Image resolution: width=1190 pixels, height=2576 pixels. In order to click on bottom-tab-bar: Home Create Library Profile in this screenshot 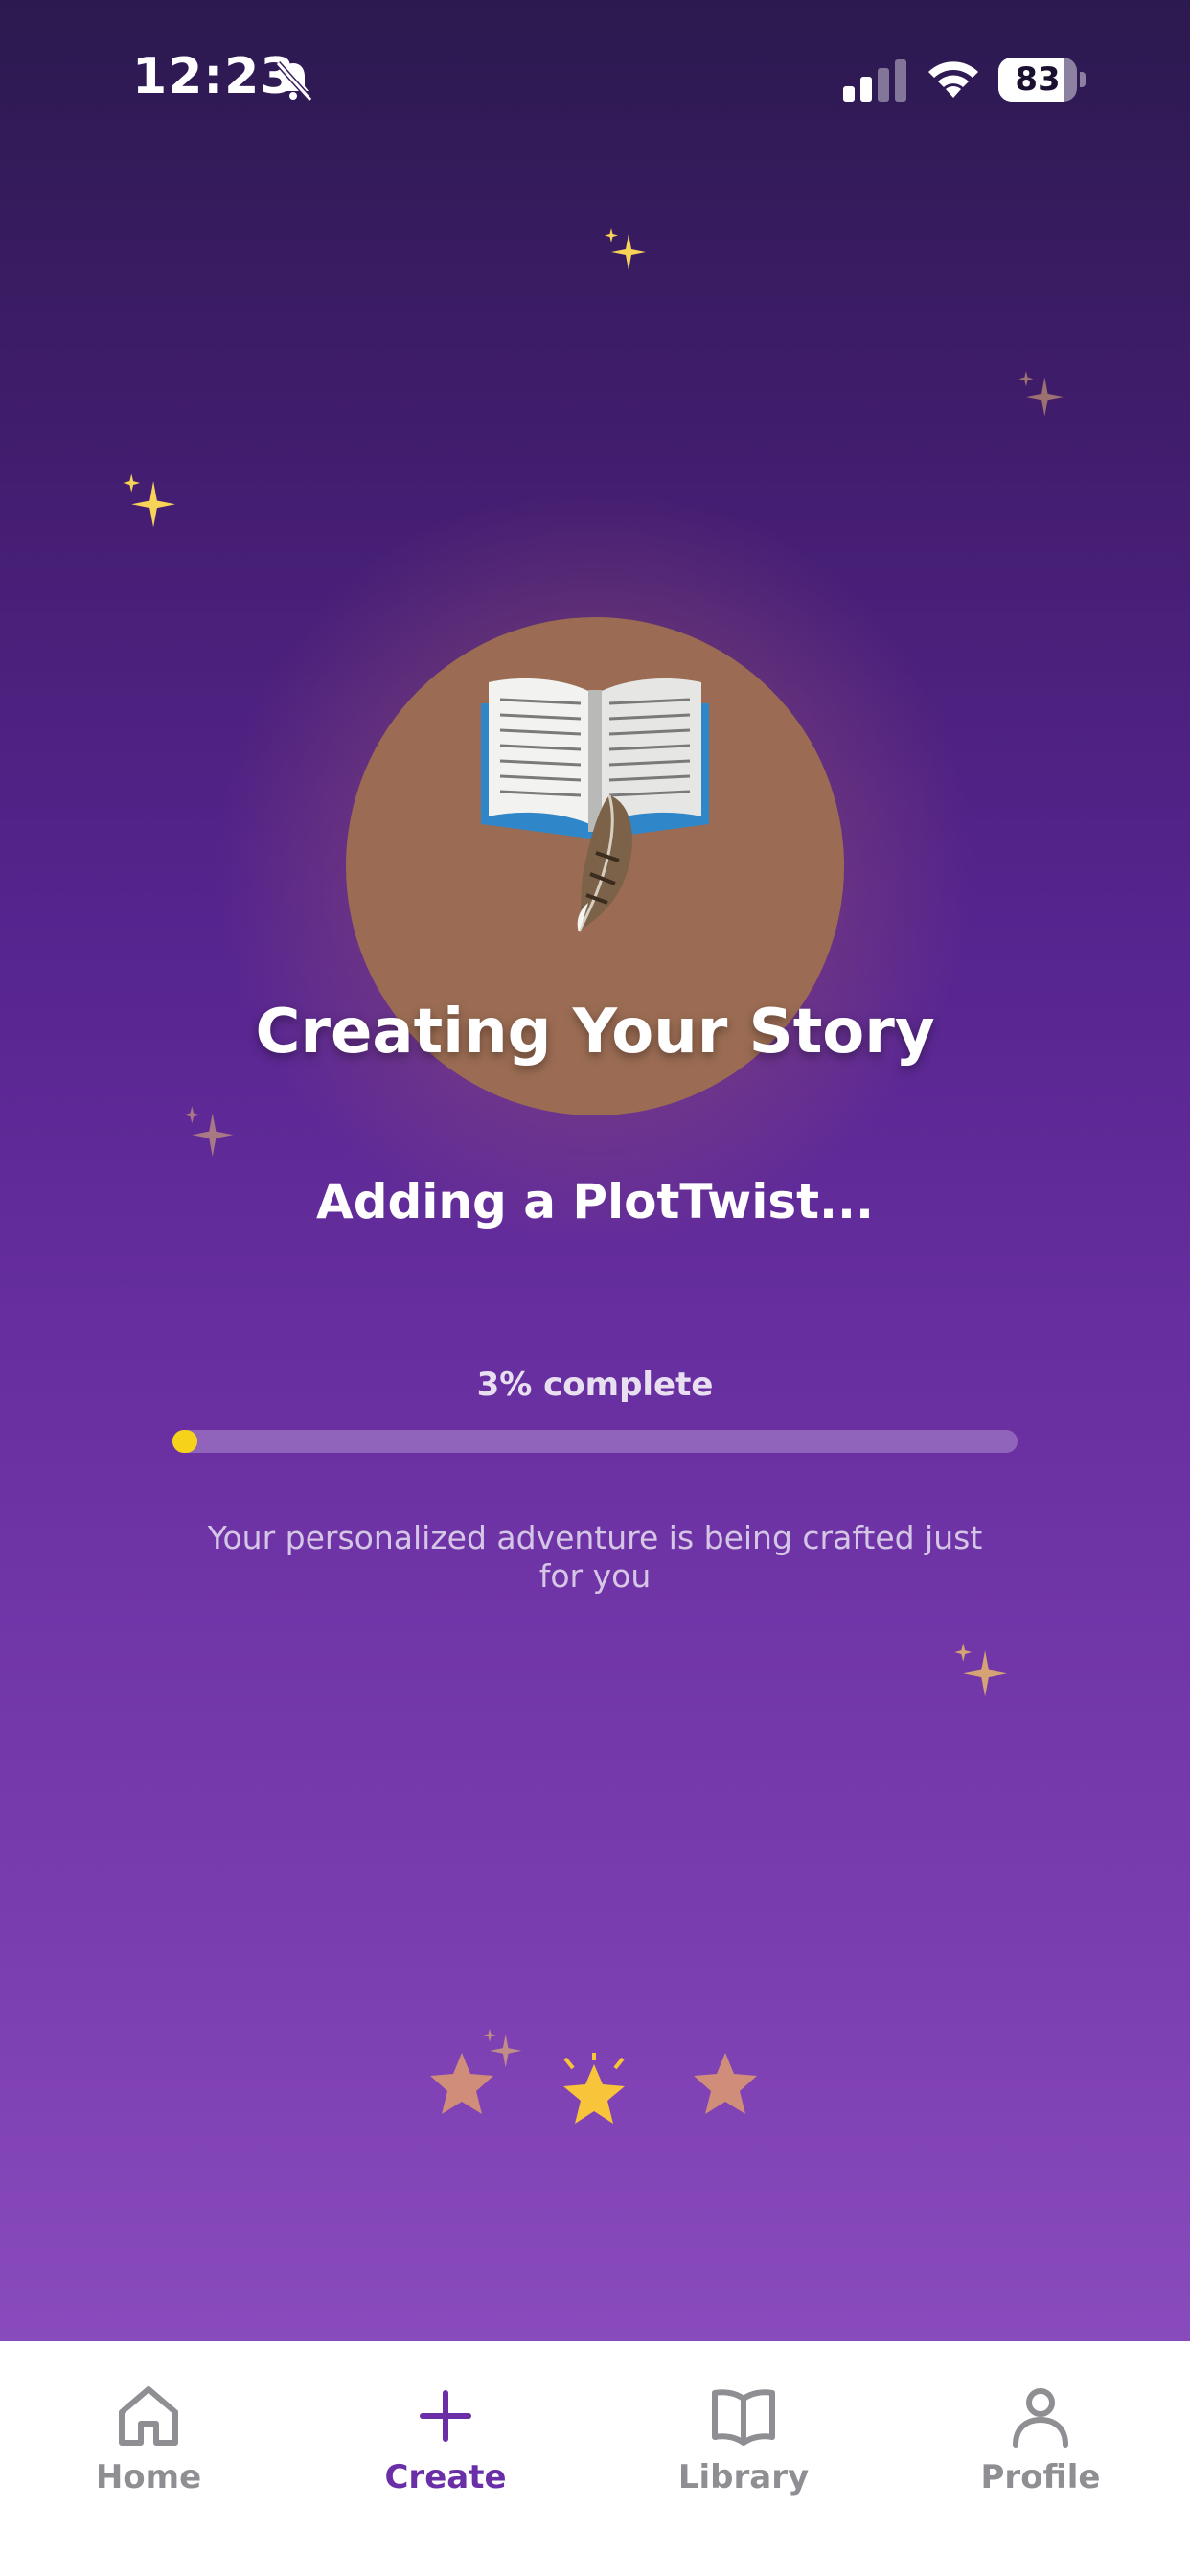, I will do `click(595, 2458)`.